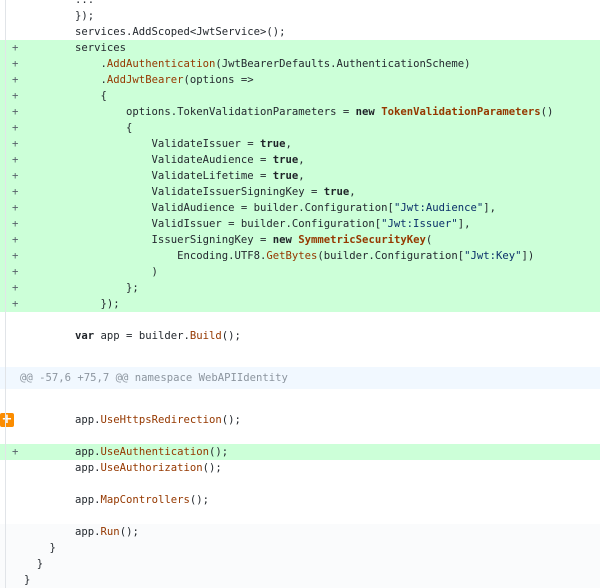 The image size is (600, 588). What do you see at coordinates (300, 452) in the screenshot?
I see `diff-line-added: + app.UseAuthentication();` at bounding box center [300, 452].